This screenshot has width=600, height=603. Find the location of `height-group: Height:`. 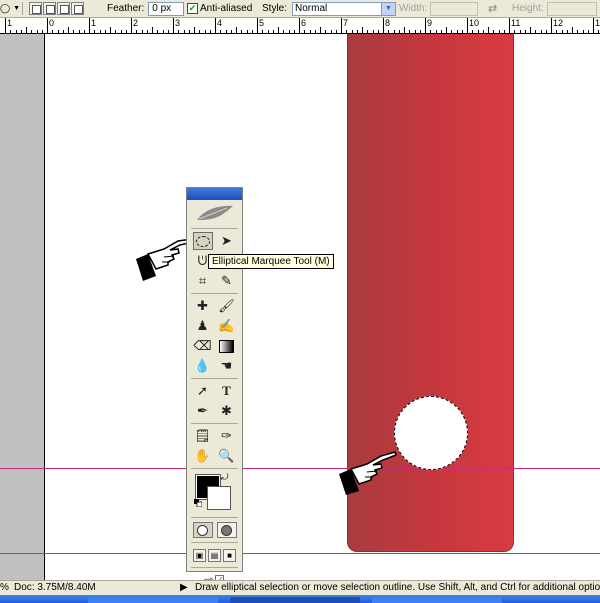

height-group: Height: is located at coordinates (554, 8).